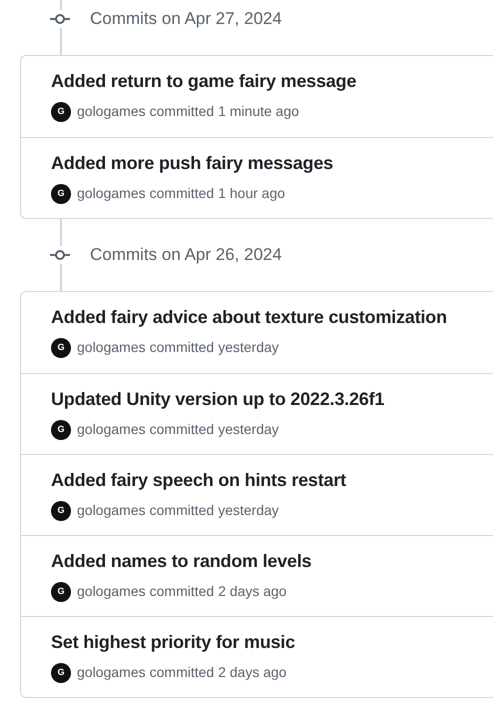  I want to click on commit-title: Updated Unity version up to 2022.3.26f1, so click(272, 399).